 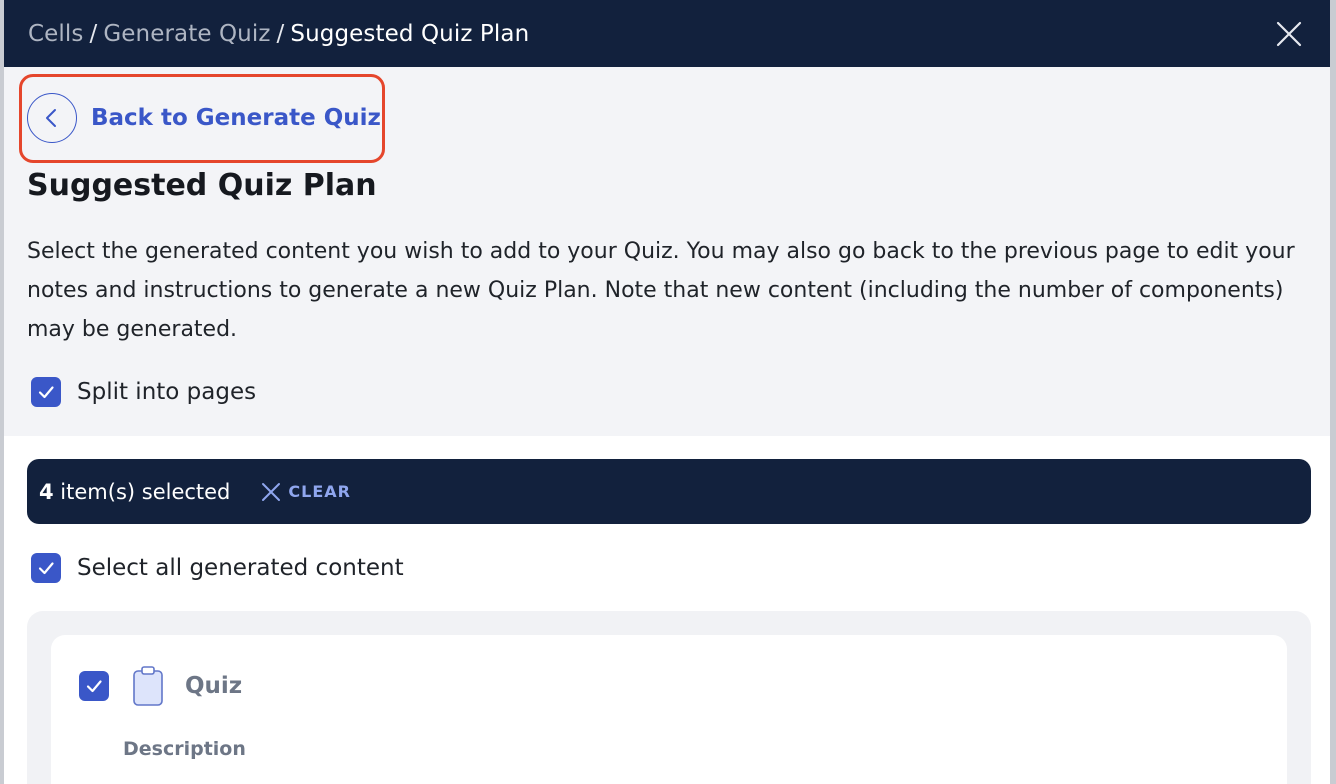 I want to click on modal-header: Cells / Generate Quiz / Suggested Quiz Plan, so click(x=667, y=33).